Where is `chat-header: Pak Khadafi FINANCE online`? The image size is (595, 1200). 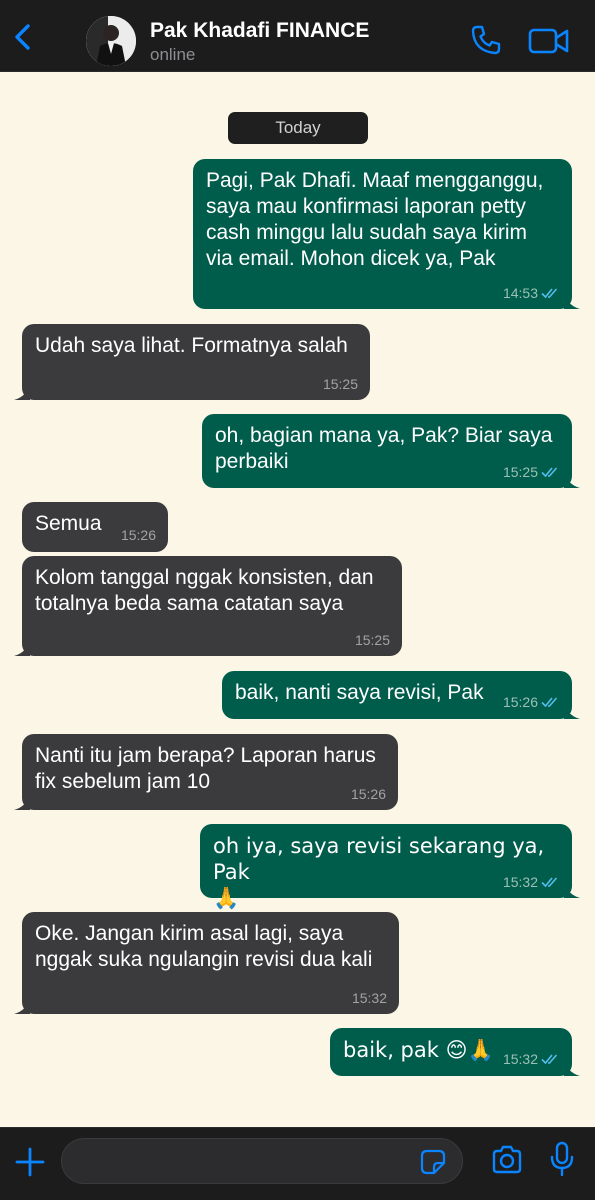
chat-header: Pak Khadafi FINANCE online is located at coordinates (297, 36).